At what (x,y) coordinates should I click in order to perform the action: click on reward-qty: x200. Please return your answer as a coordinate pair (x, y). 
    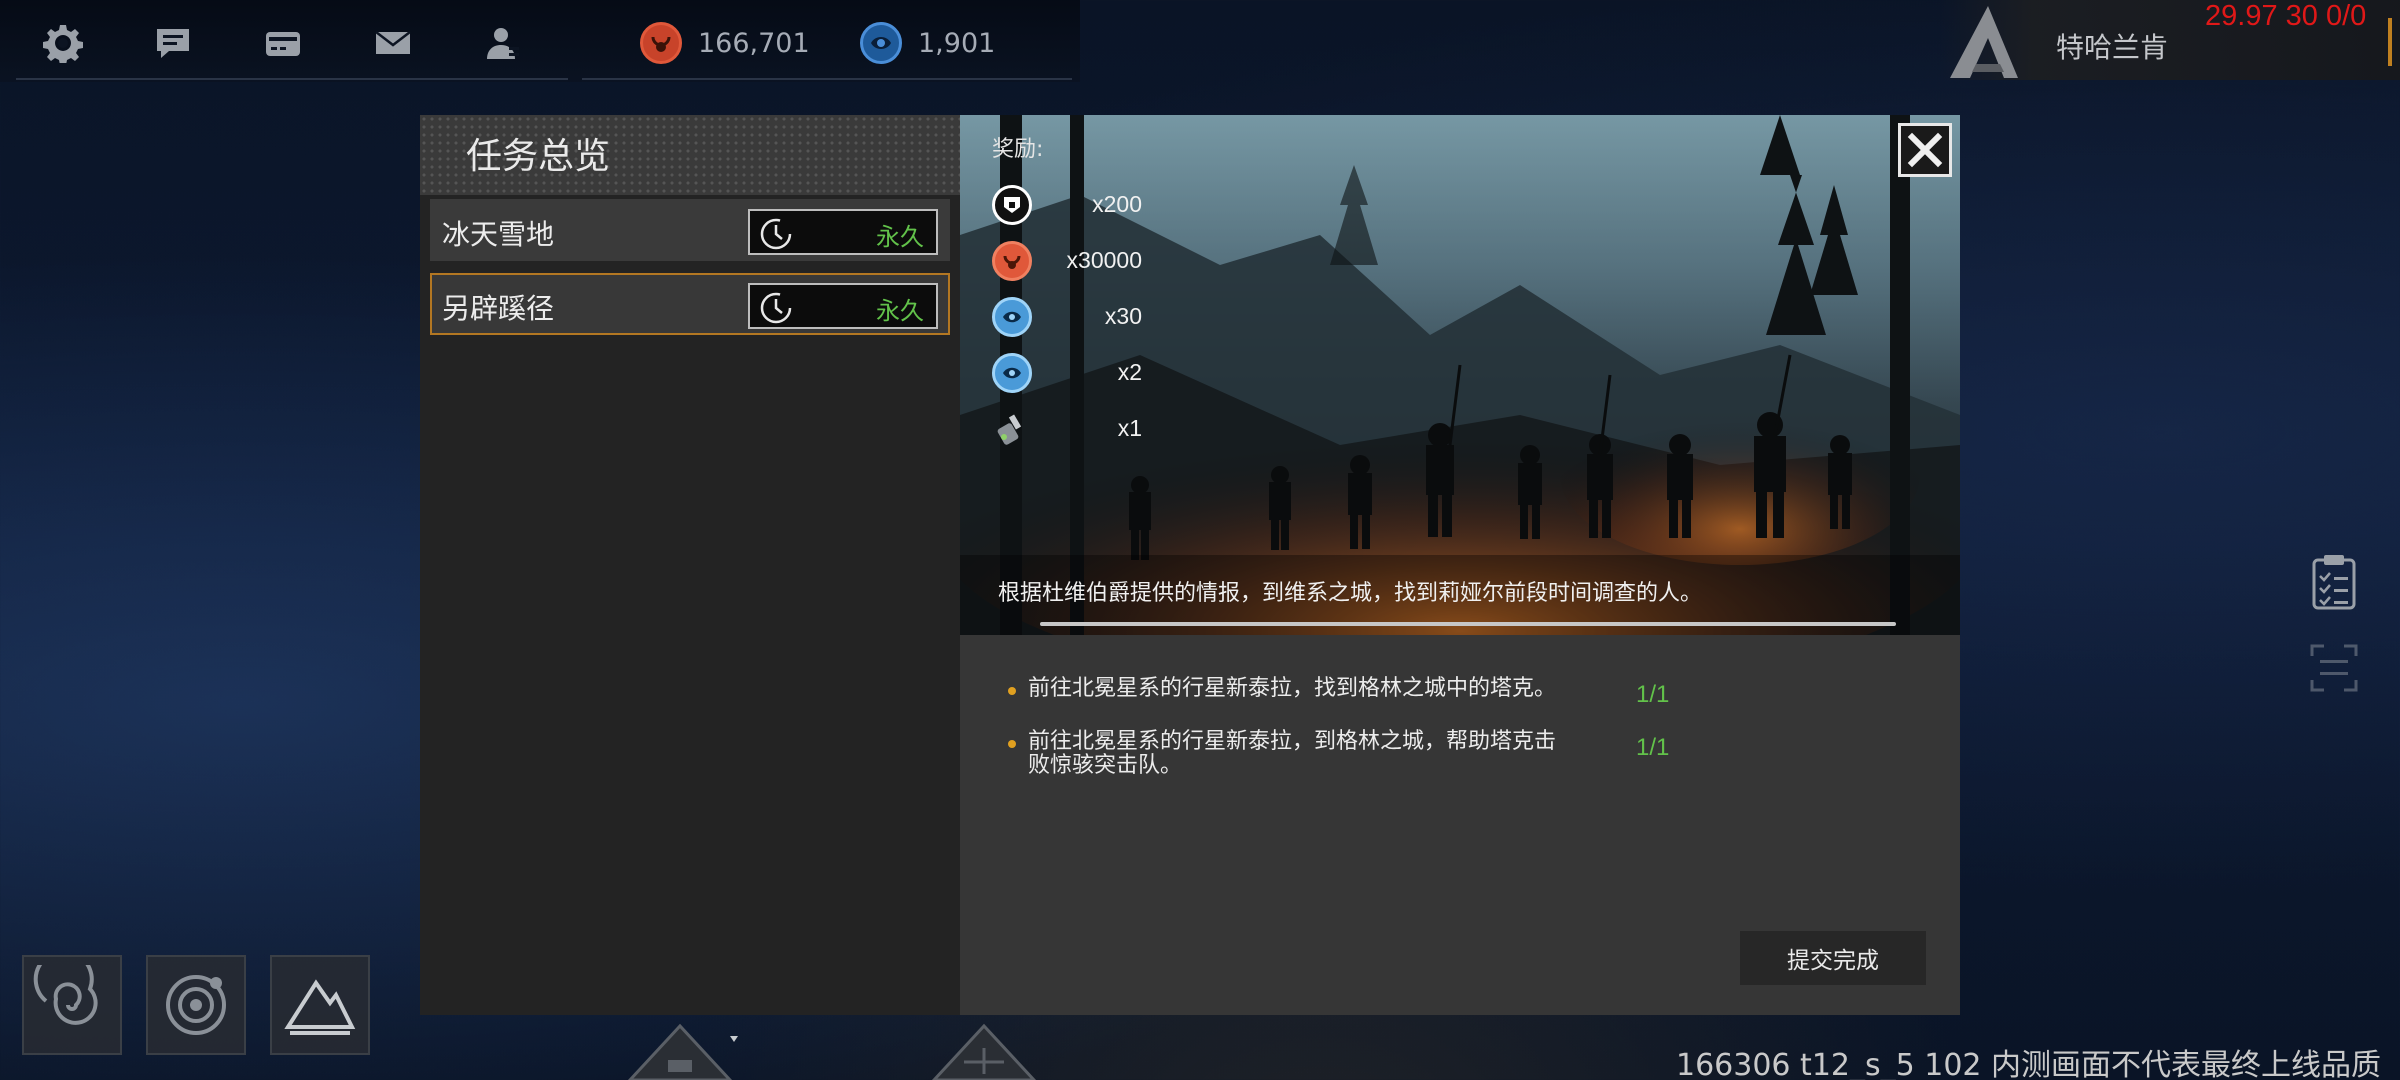
    Looking at the image, I should click on (1117, 204).